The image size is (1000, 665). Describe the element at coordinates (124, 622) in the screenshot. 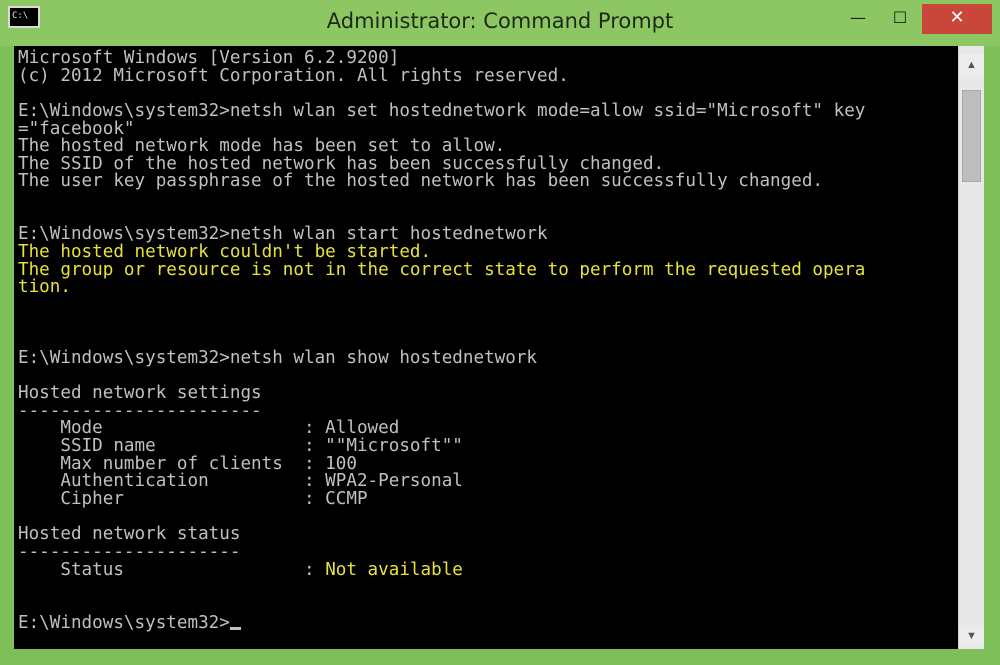

I see `console-line-text: E:\Windows\system32>` at that location.